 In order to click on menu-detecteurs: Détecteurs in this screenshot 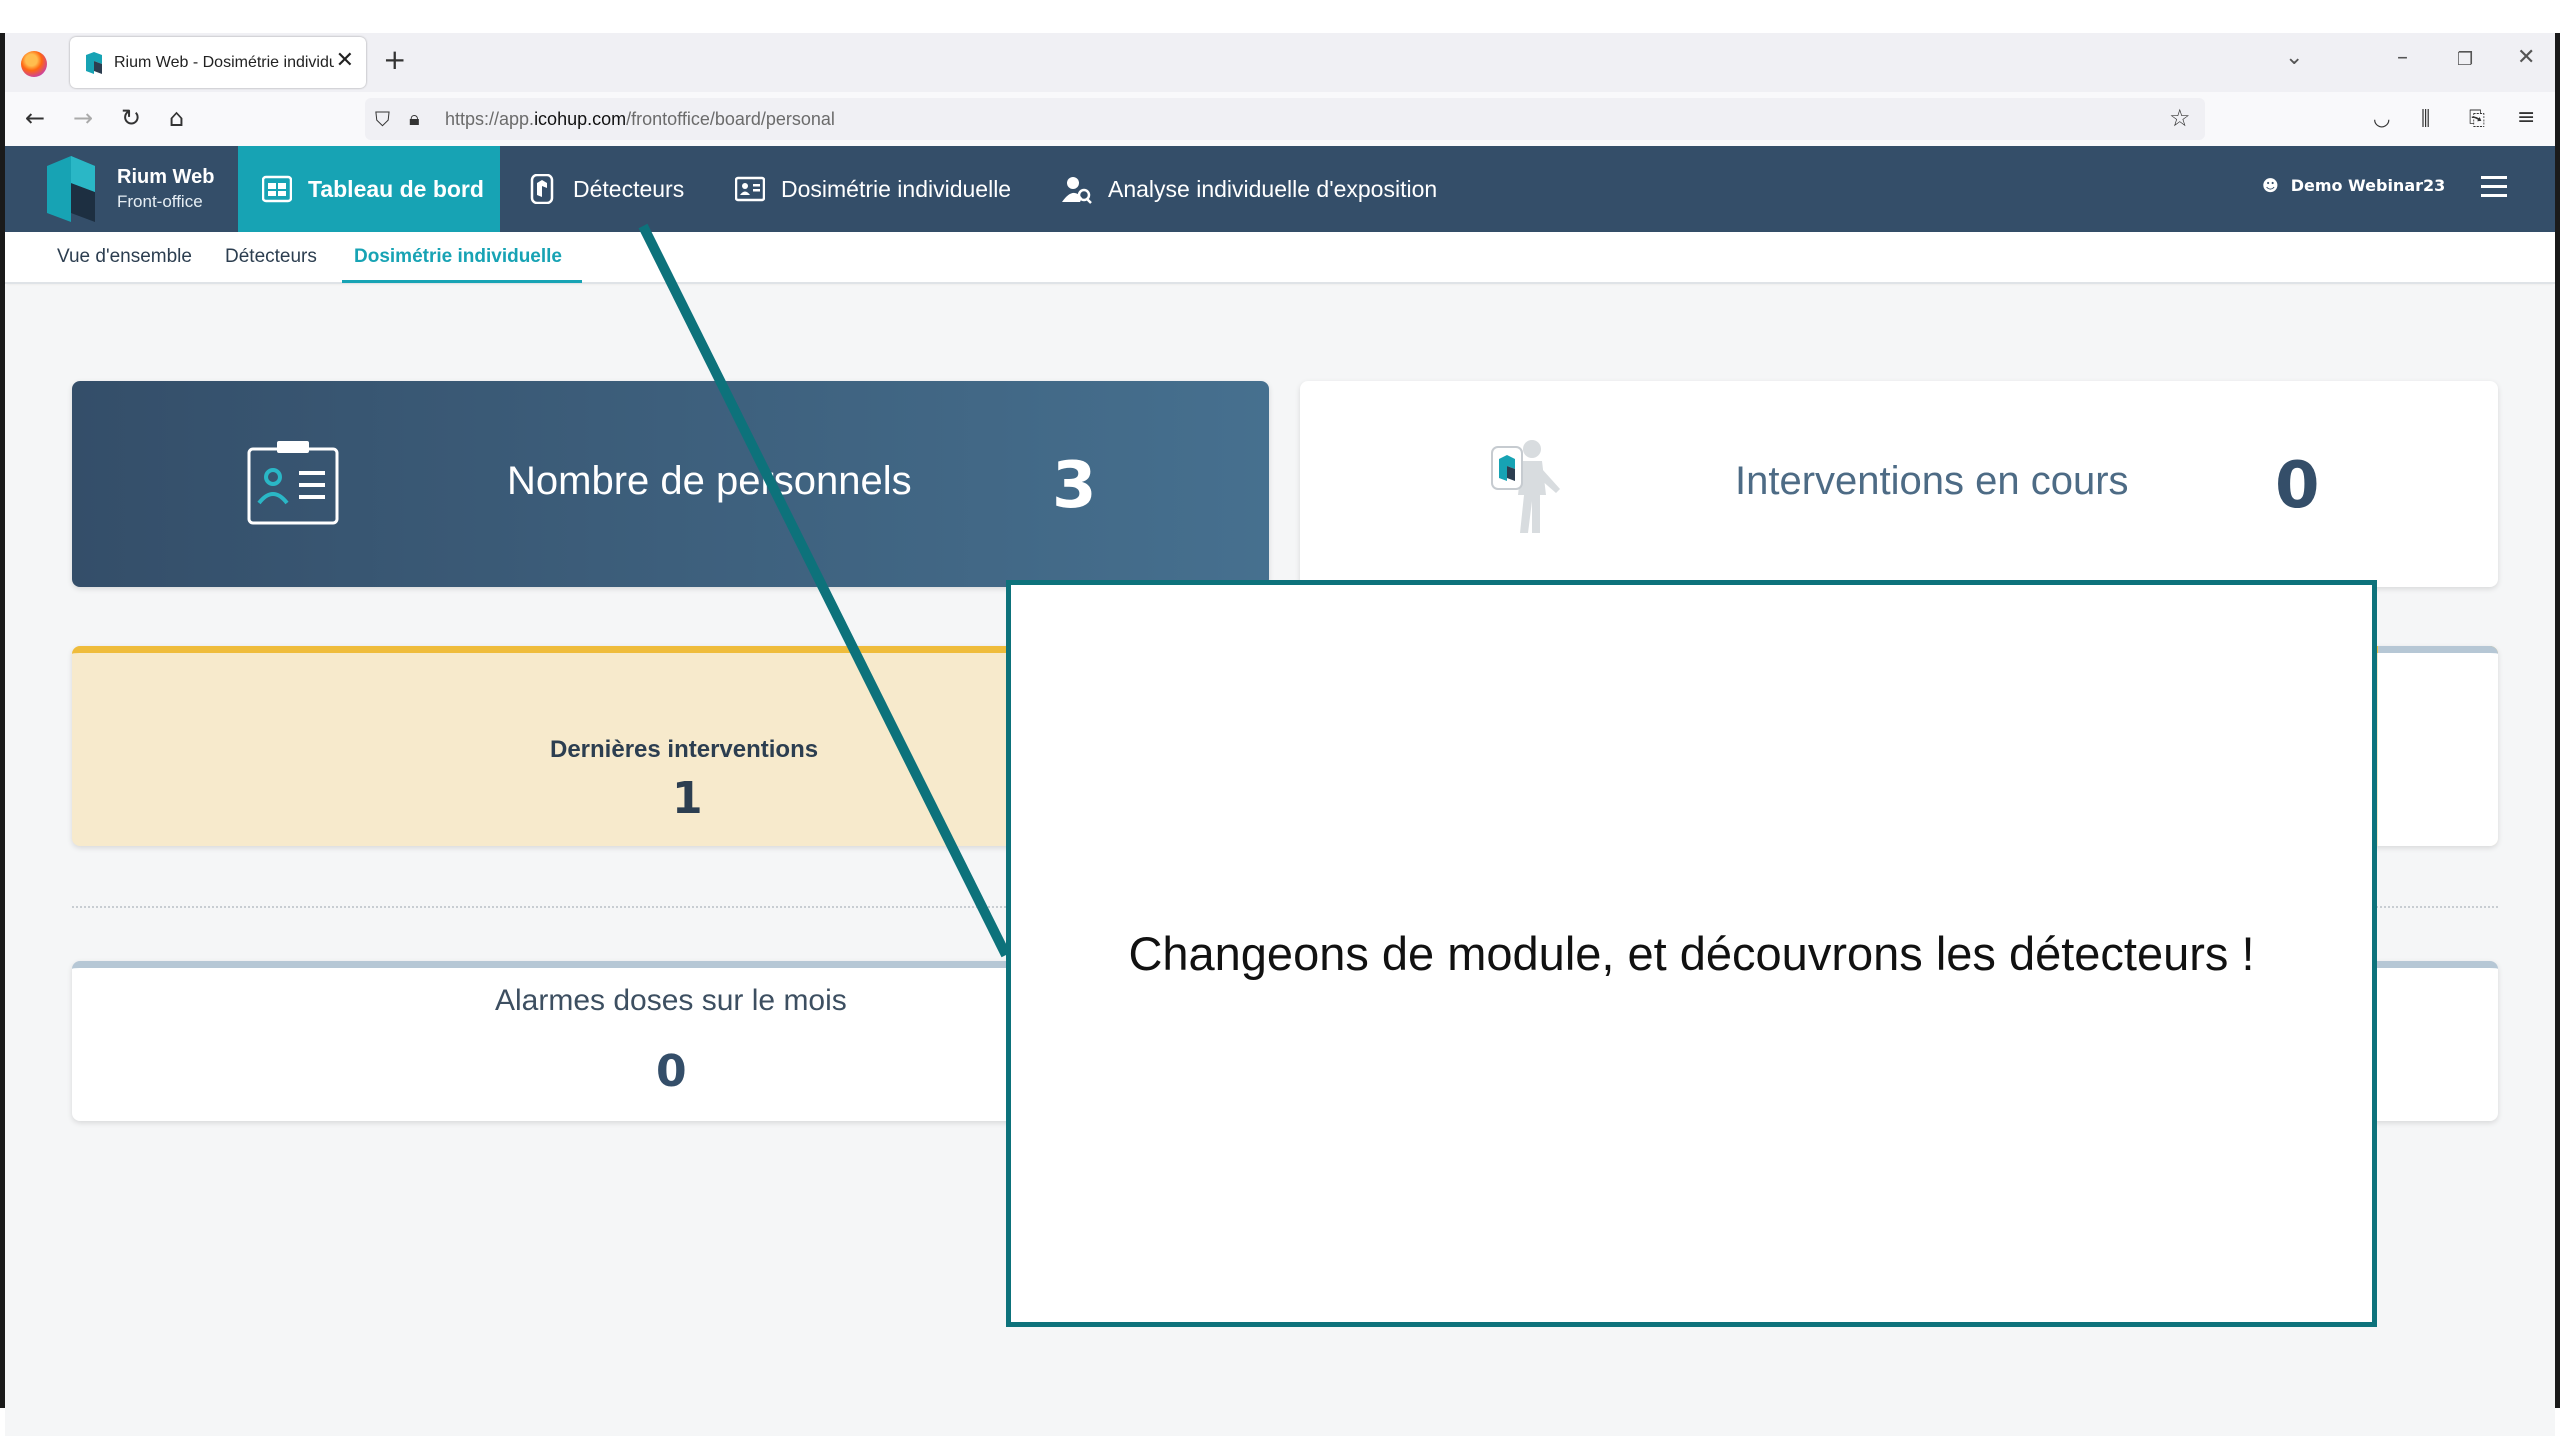, I will do `click(605, 189)`.